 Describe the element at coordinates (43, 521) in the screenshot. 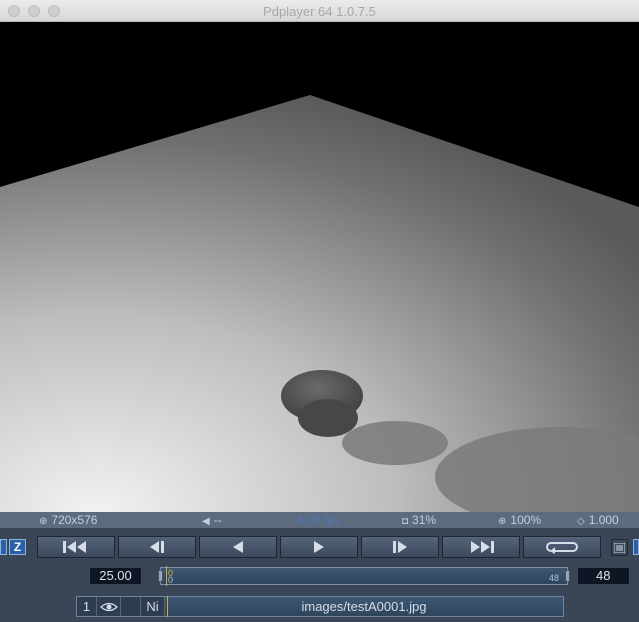

I see `crosshair-icon: ⊕` at that location.